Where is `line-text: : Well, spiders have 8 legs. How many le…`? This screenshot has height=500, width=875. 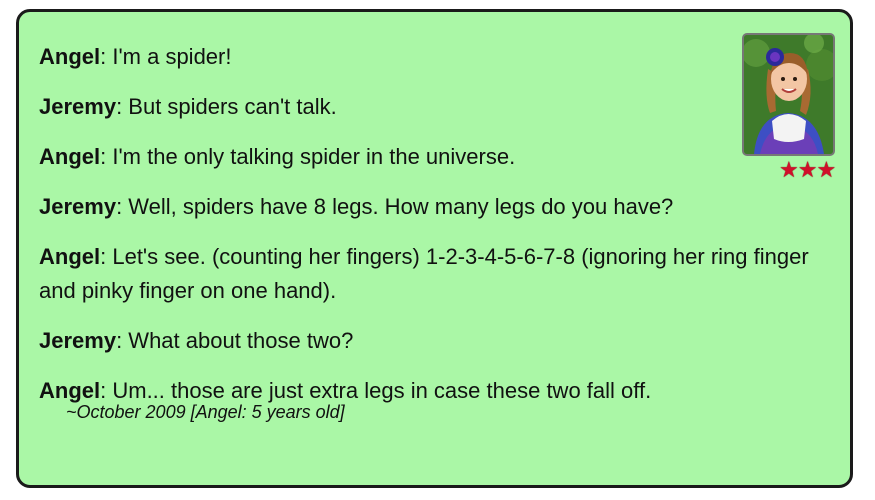 line-text: : Well, spiders have 8 legs. How many le… is located at coordinates (395, 206).